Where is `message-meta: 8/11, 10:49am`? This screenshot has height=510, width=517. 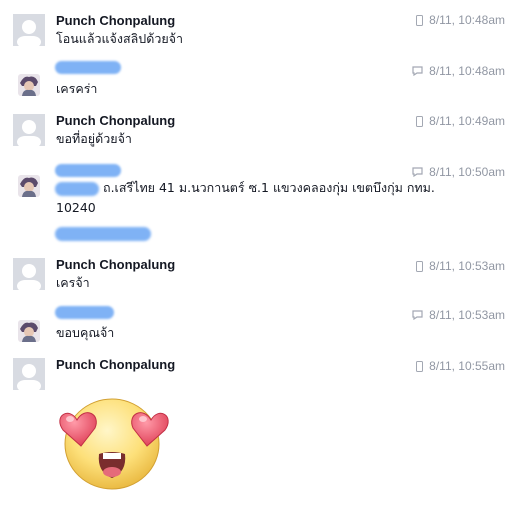 message-meta: 8/11, 10:49am is located at coordinates (460, 121).